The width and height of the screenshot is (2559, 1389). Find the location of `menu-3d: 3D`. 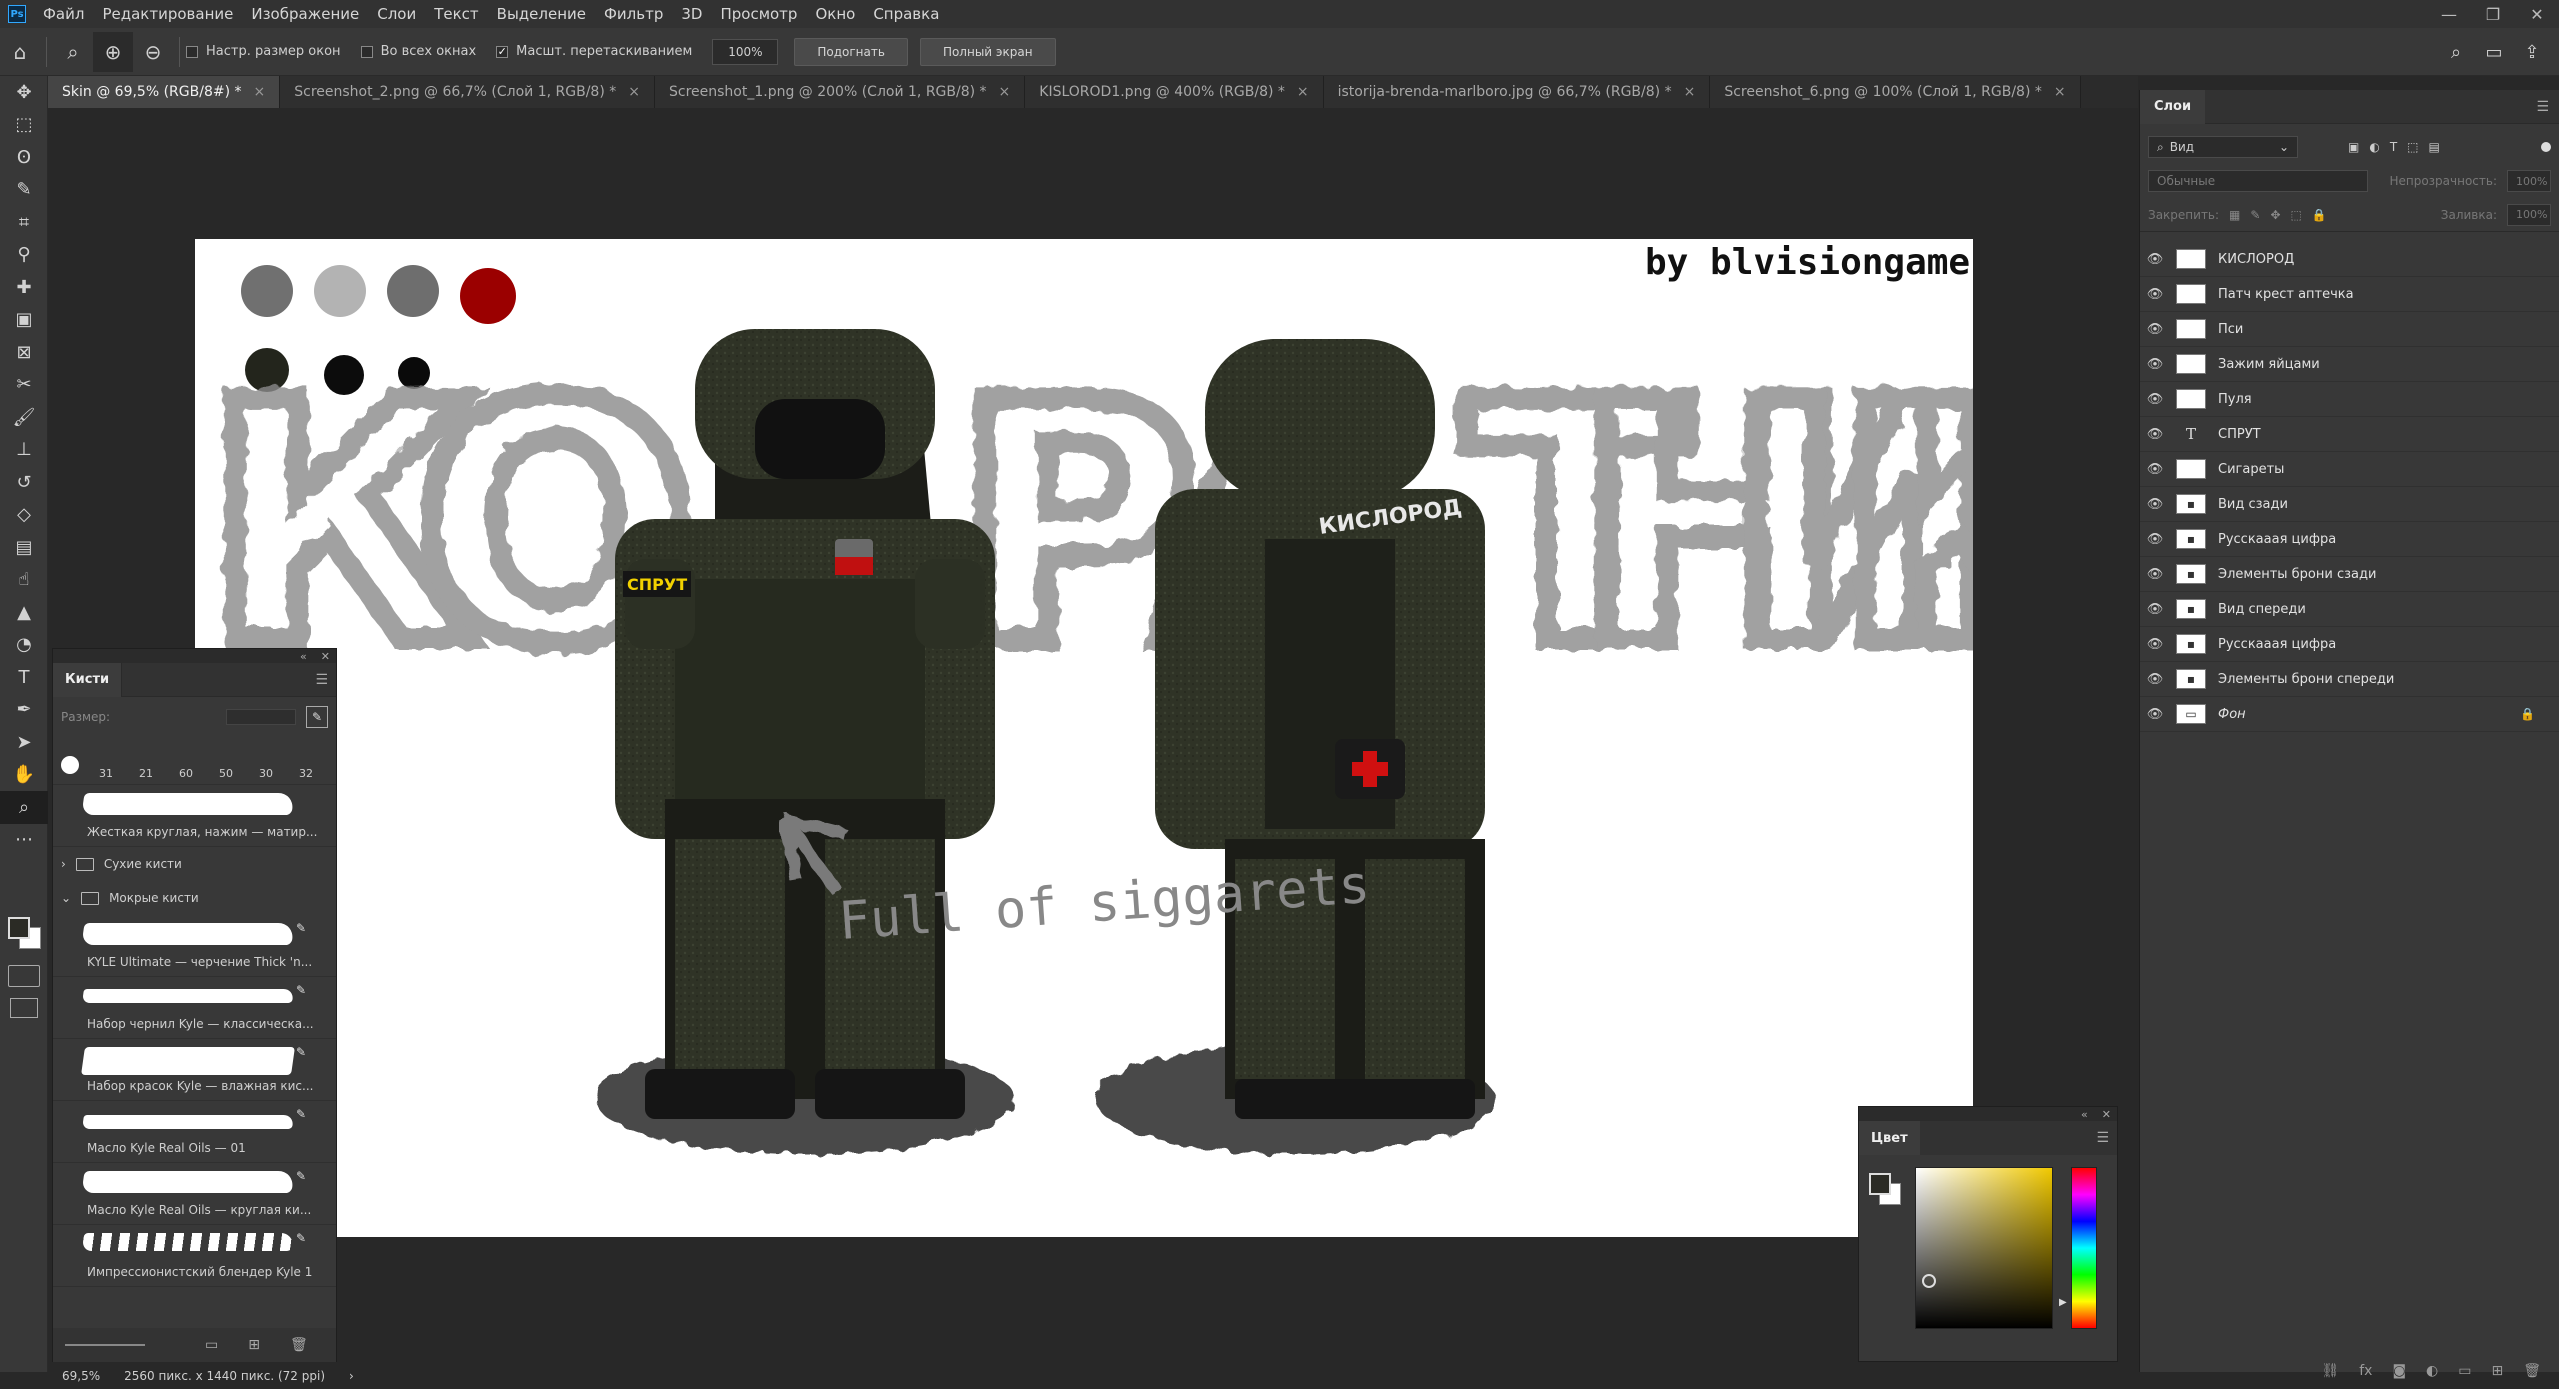

menu-3d: 3D is located at coordinates (691, 14).